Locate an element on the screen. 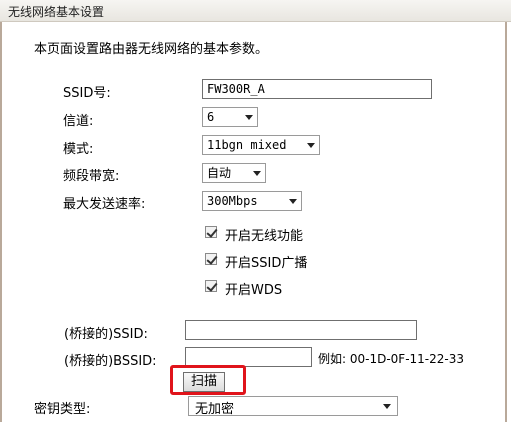 This screenshot has height=422, width=511. enable-wds-label: 开启WDS is located at coordinates (254, 290).